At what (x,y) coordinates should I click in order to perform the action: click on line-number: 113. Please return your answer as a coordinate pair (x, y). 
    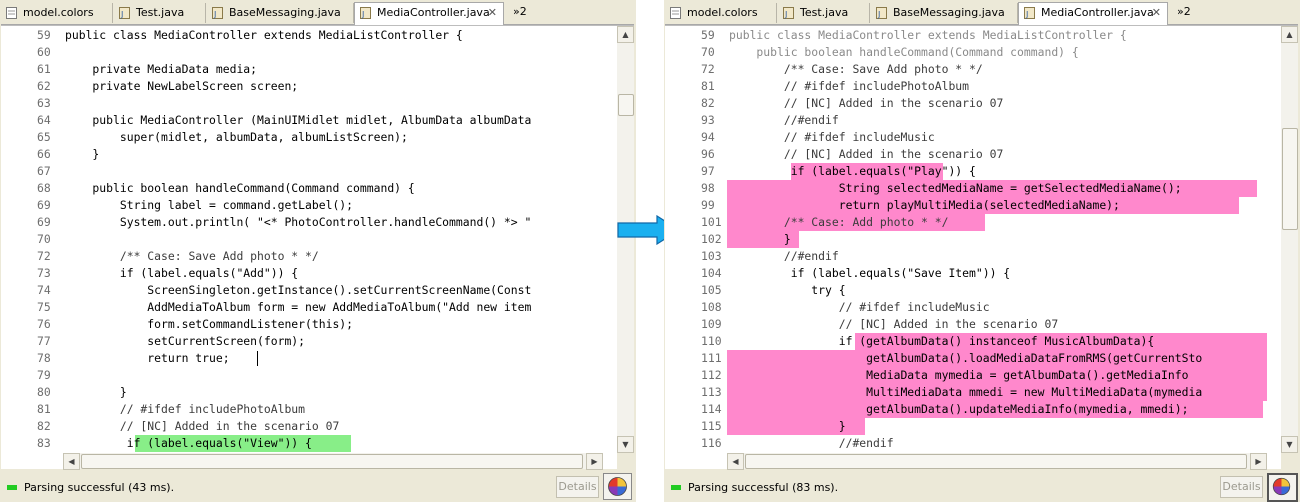
    Looking at the image, I should click on (711, 392).